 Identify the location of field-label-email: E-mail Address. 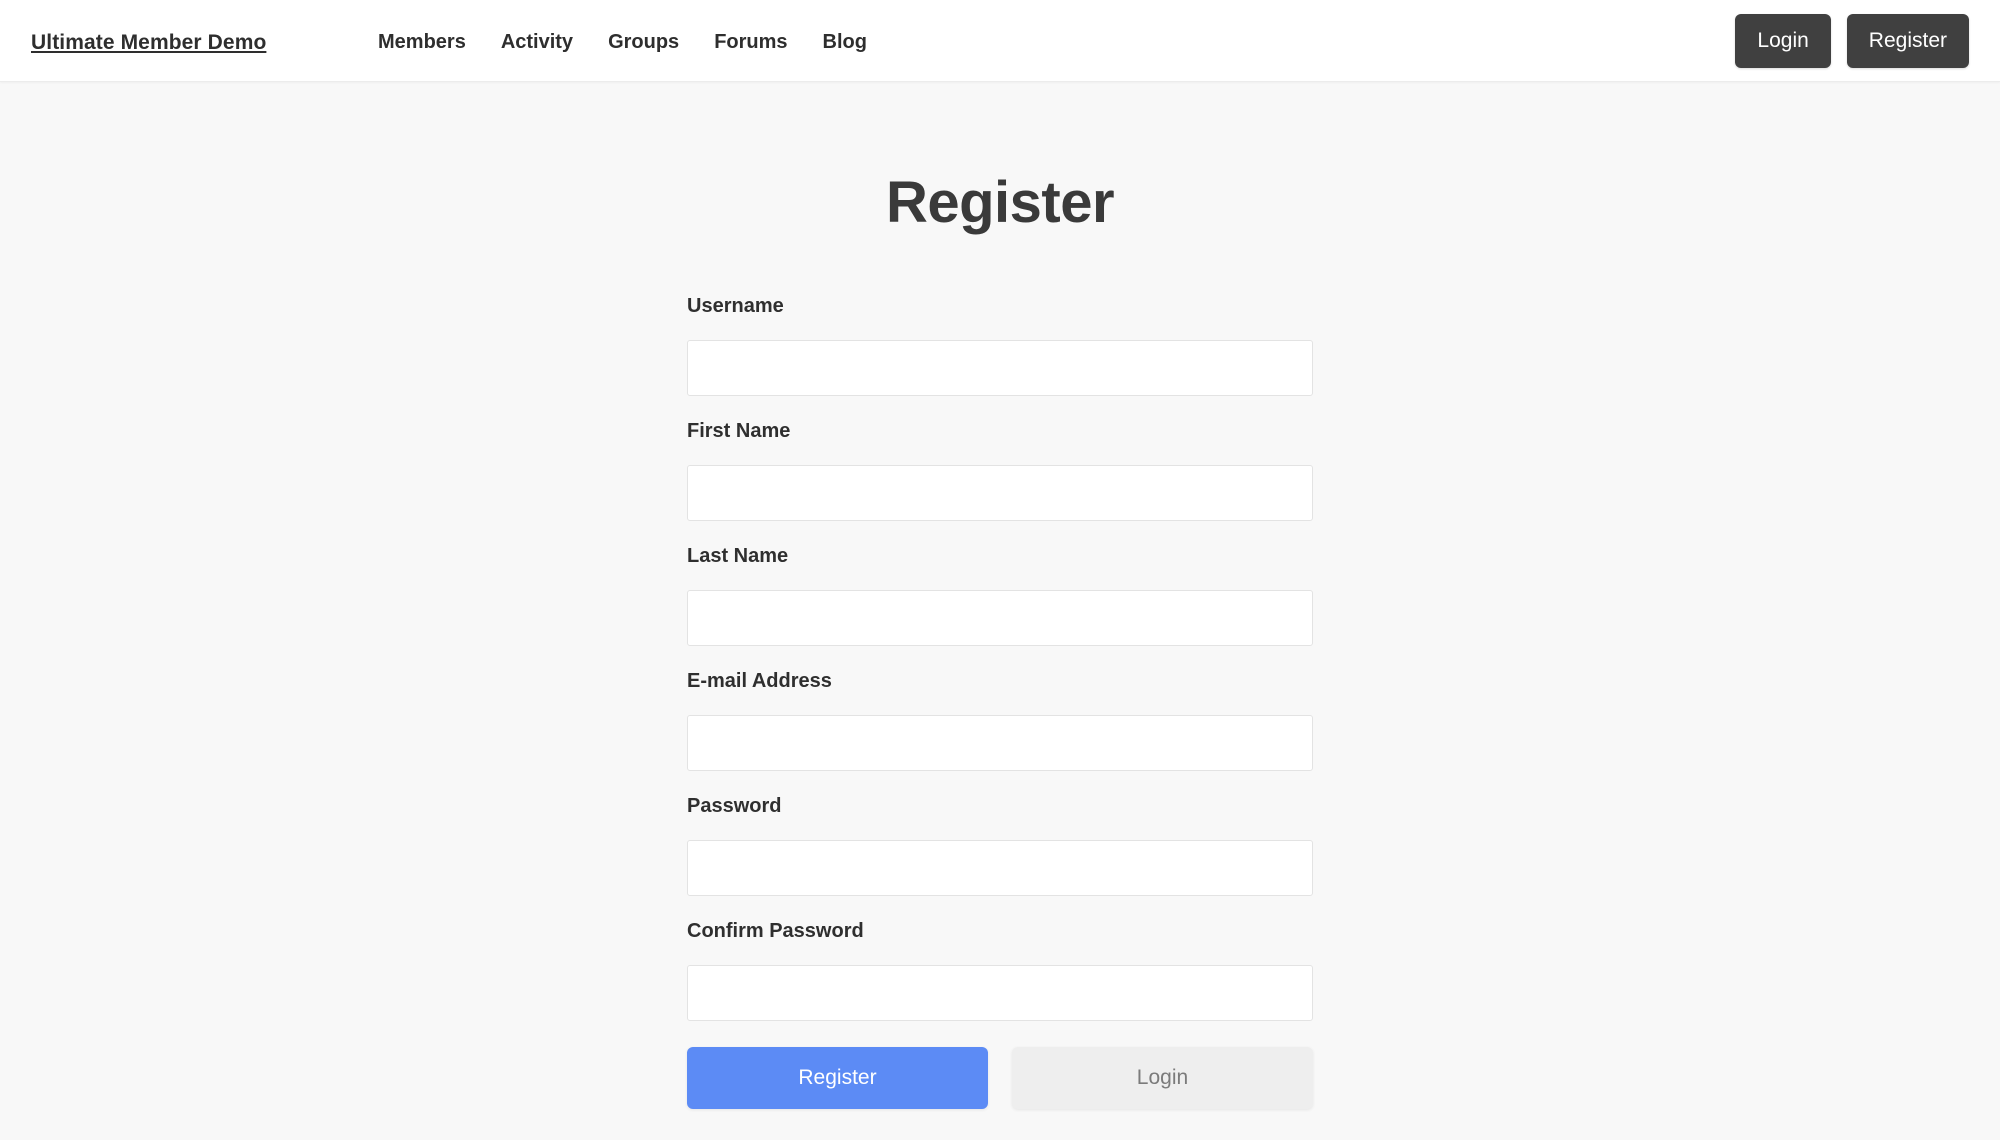
(759, 681).